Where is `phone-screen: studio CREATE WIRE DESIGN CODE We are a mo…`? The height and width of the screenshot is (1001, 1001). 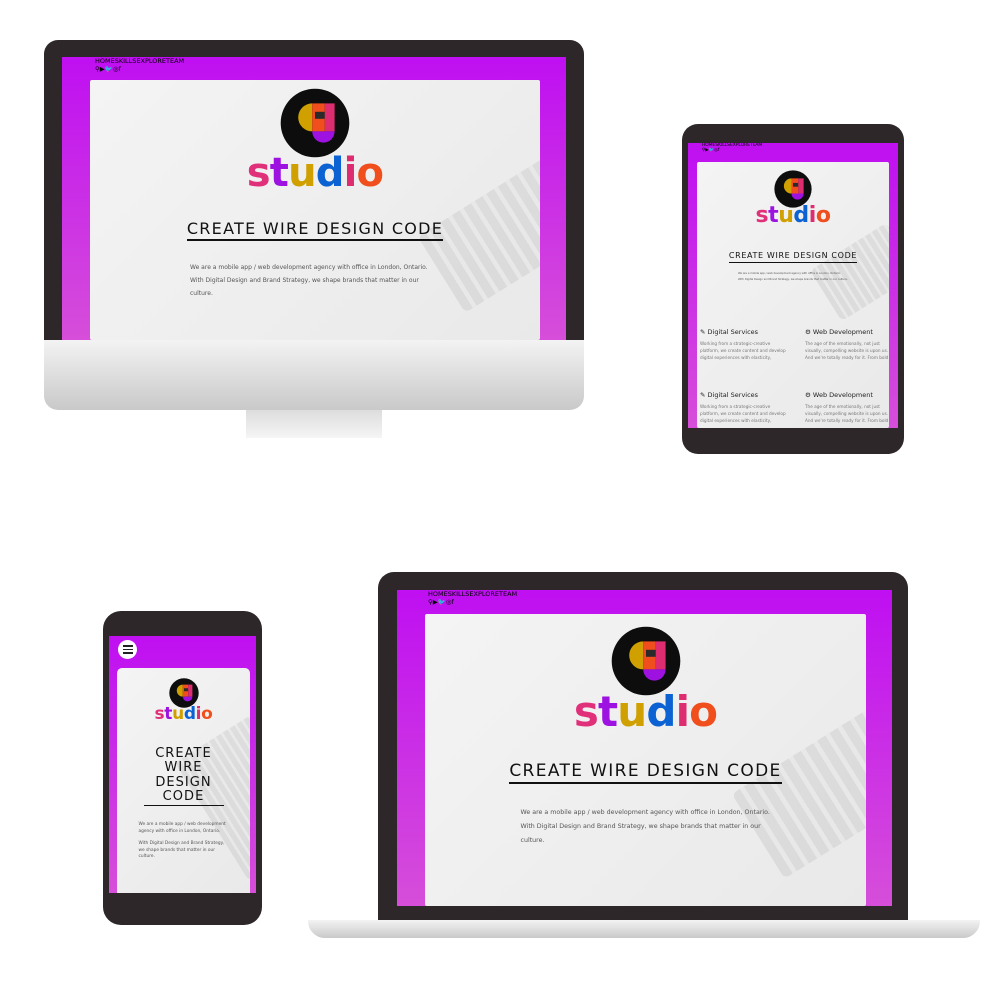 phone-screen: studio CREATE WIRE DESIGN CODE We are a mo… is located at coordinates (182, 764).